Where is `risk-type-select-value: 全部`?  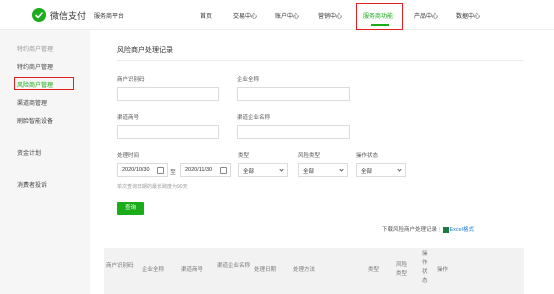
risk-type-select-value: 全部 is located at coordinates (309, 172).